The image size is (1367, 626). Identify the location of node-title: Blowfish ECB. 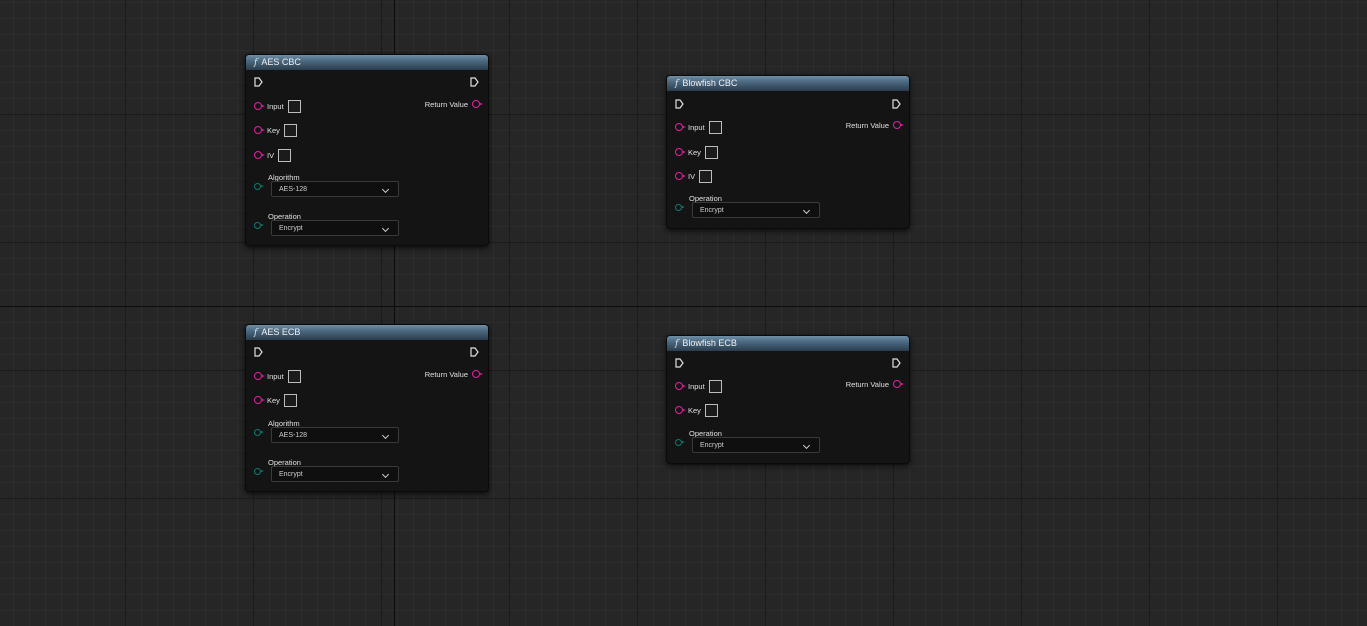
(709, 343).